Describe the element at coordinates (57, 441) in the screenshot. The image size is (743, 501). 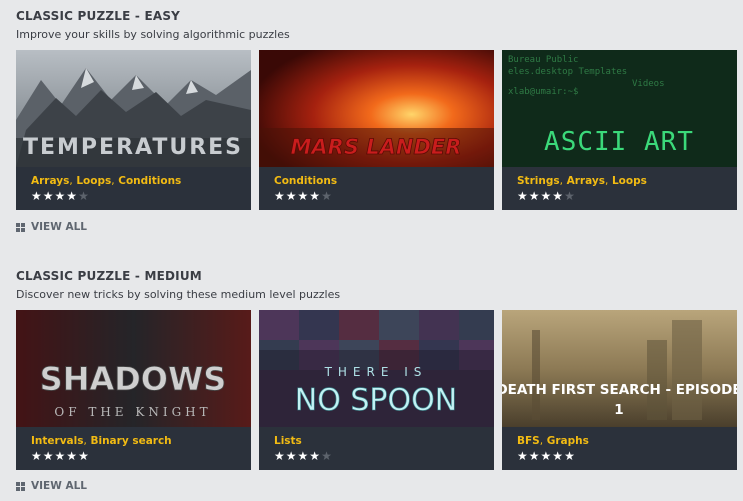
I see `tag: Intervals` at that location.